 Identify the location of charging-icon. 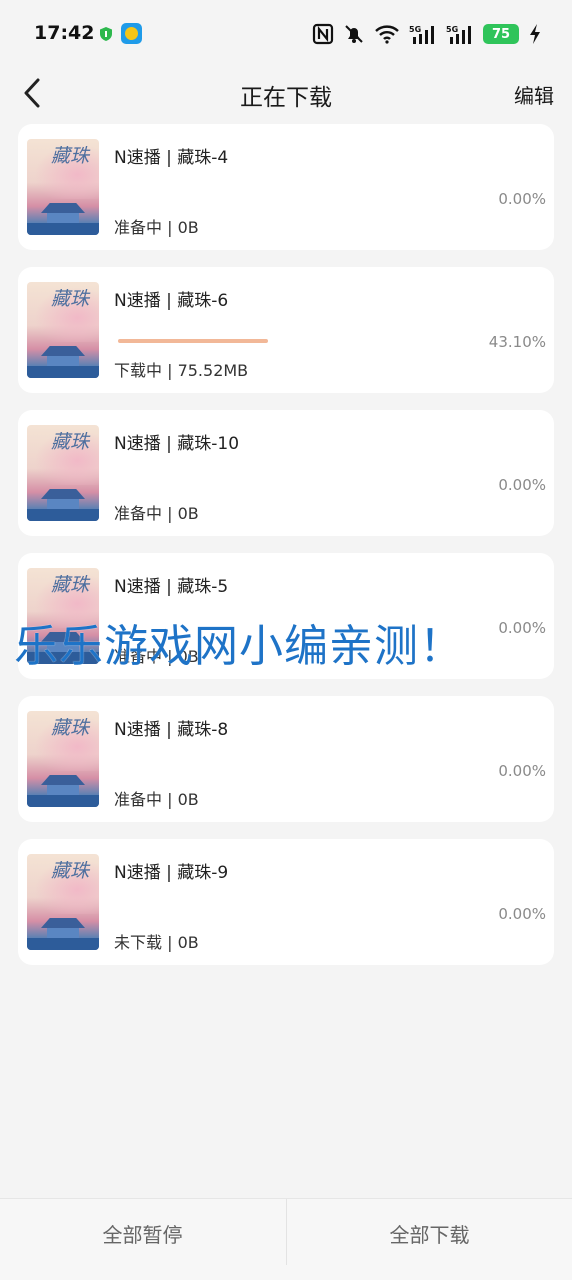
(535, 34).